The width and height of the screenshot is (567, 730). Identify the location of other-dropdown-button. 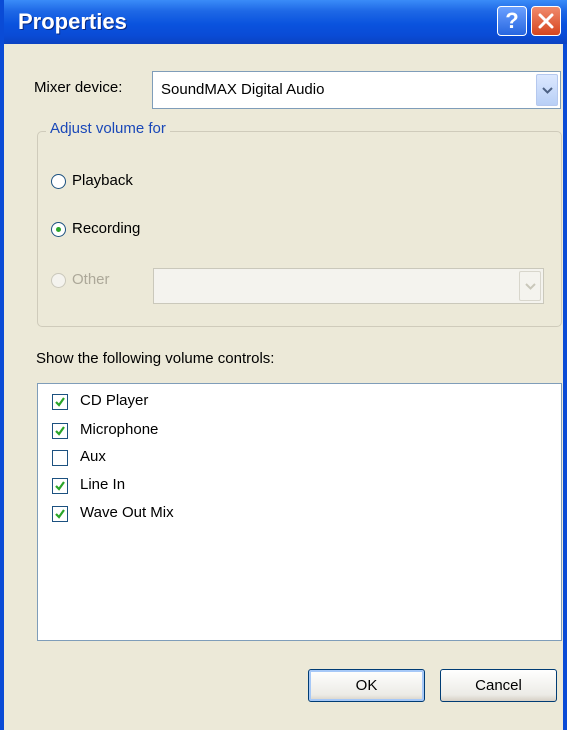
(530, 286).